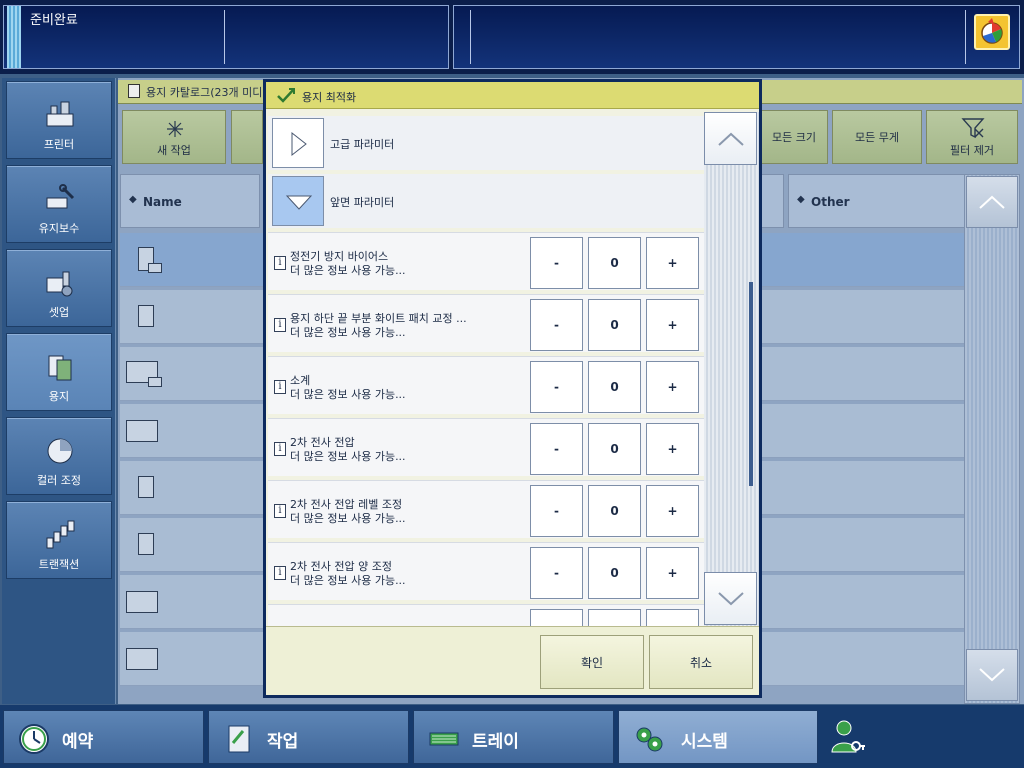  I want to click on column-header-name: ◆ Name, so click(190, 201).